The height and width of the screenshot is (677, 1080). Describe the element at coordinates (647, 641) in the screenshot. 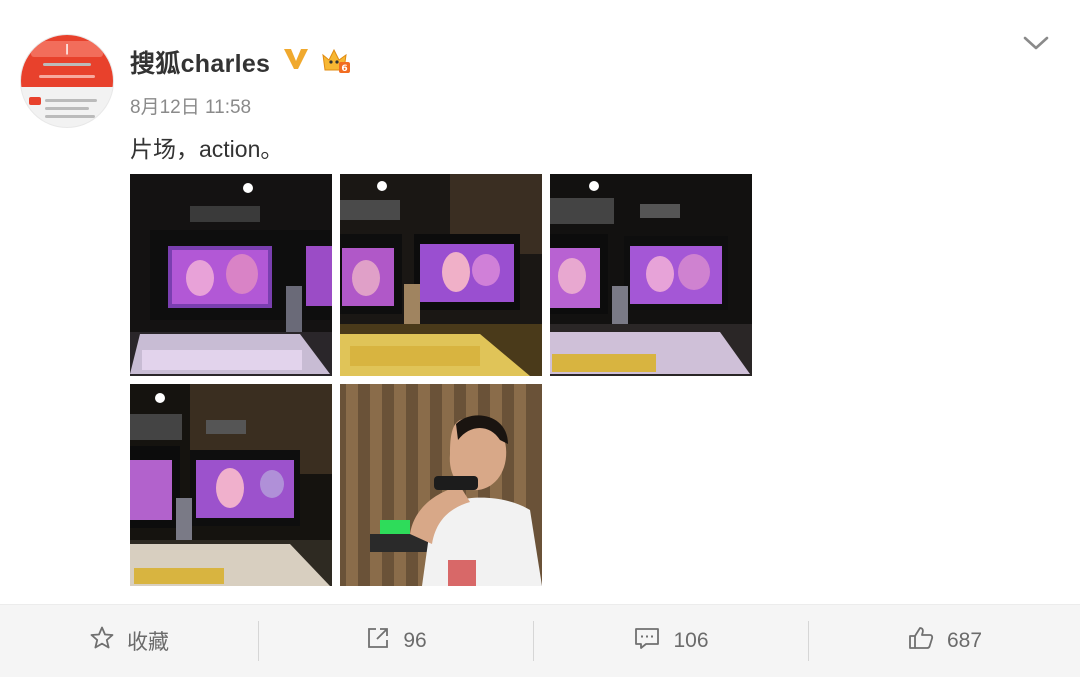

I see `comment-icon` at that location.